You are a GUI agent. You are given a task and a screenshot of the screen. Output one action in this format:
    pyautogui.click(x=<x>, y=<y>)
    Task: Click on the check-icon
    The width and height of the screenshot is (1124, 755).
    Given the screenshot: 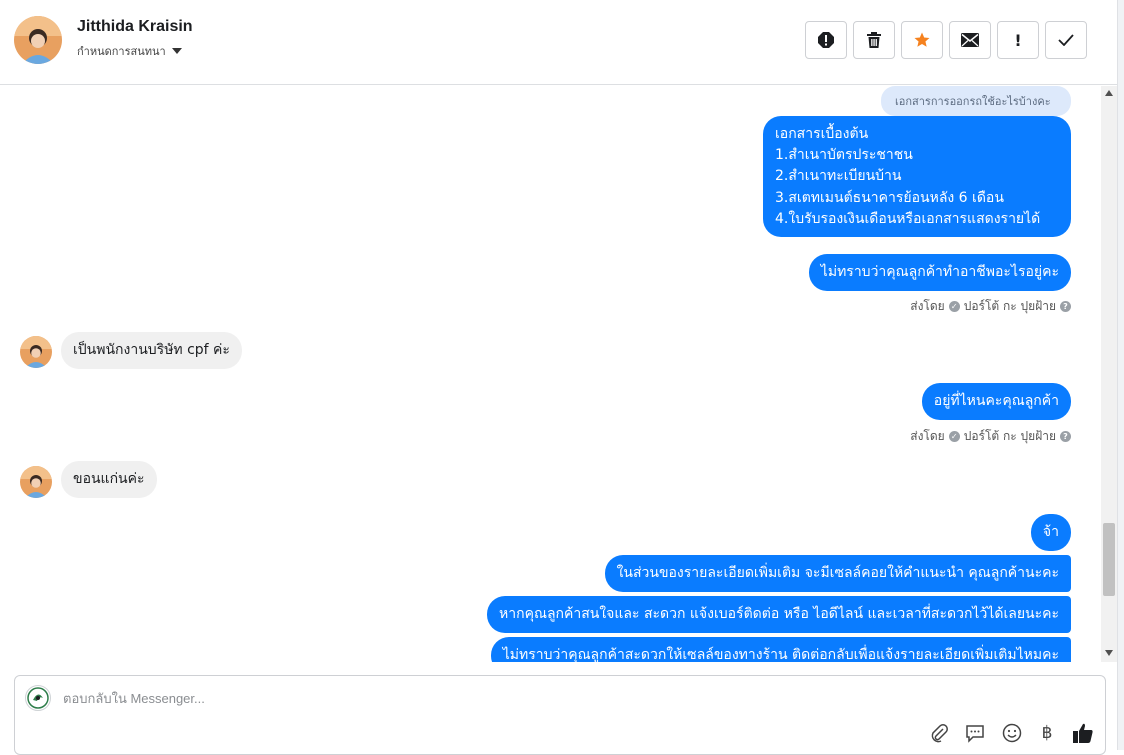 What is the action you would take?
    pyautogui.click(x=1066, y=40)
    